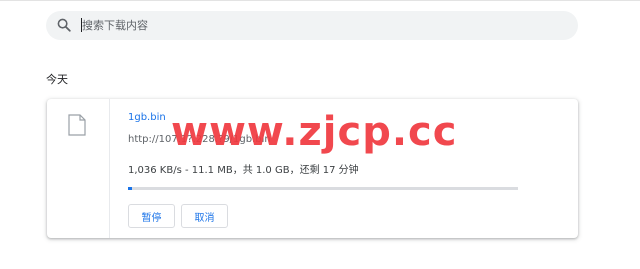 The image size is (640, 269). I want to click on download-status: 1,036 KB/s - 11.1 MB，共 1.0 GB，还剩 17 分钟, so click(243, 170).